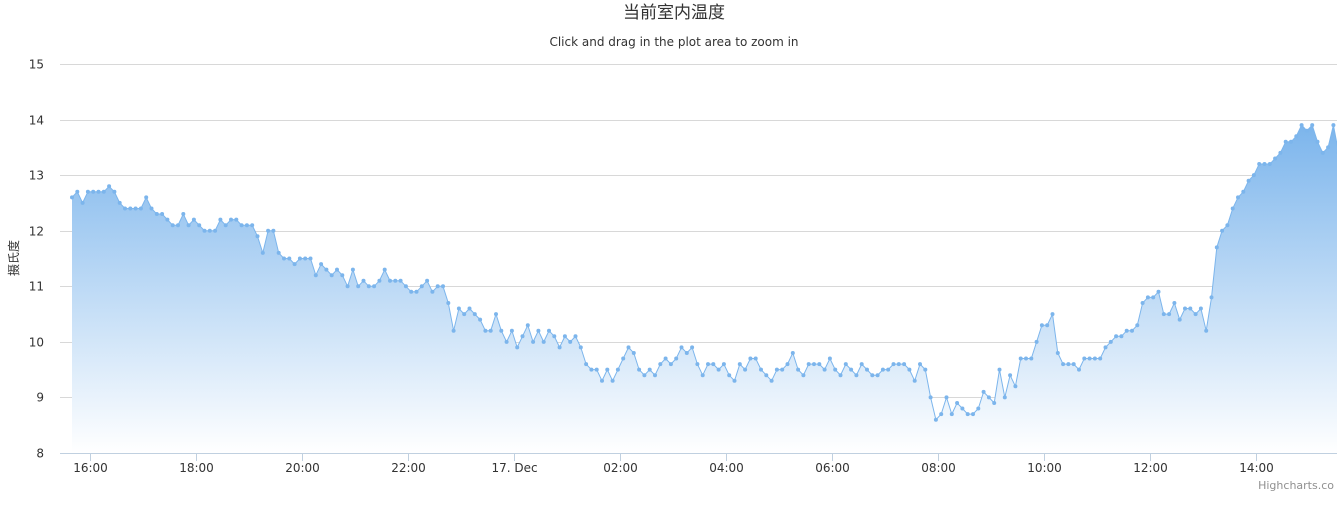 The image size is (1337, 509). I want to click on credits-link: Highcharts.co, so click(1296, 485).